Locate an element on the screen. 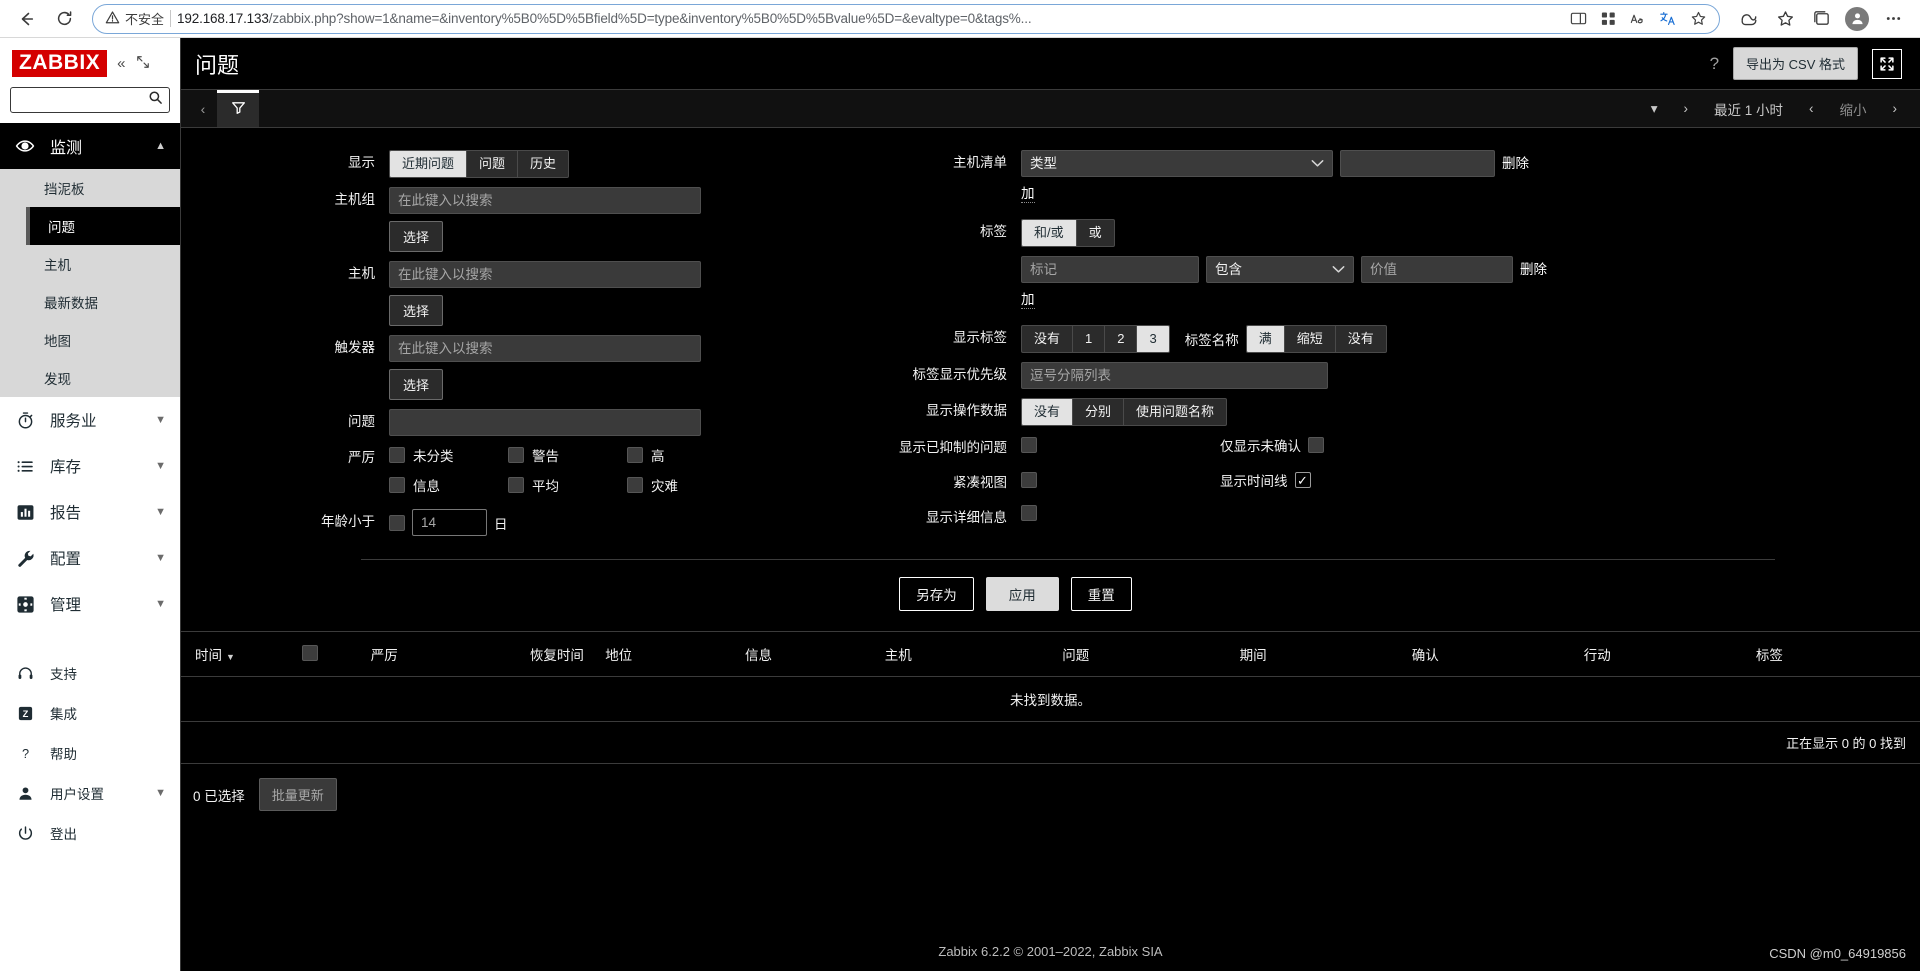 Image resolution: width=1920 pixels, height=971 pixels. filter-tab-active is located at coordinates (238, 108).